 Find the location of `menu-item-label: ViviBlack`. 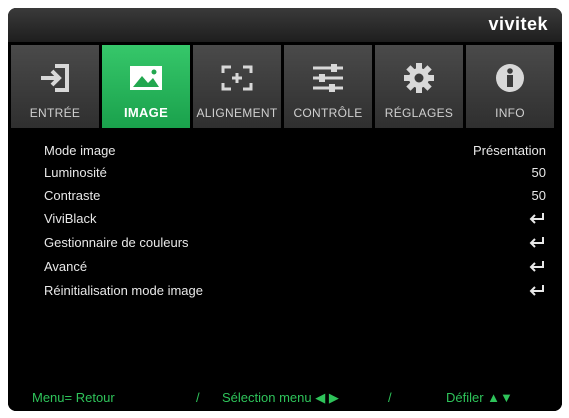

menu-item-label: ViviBlack is located at coordinates (70, 218).